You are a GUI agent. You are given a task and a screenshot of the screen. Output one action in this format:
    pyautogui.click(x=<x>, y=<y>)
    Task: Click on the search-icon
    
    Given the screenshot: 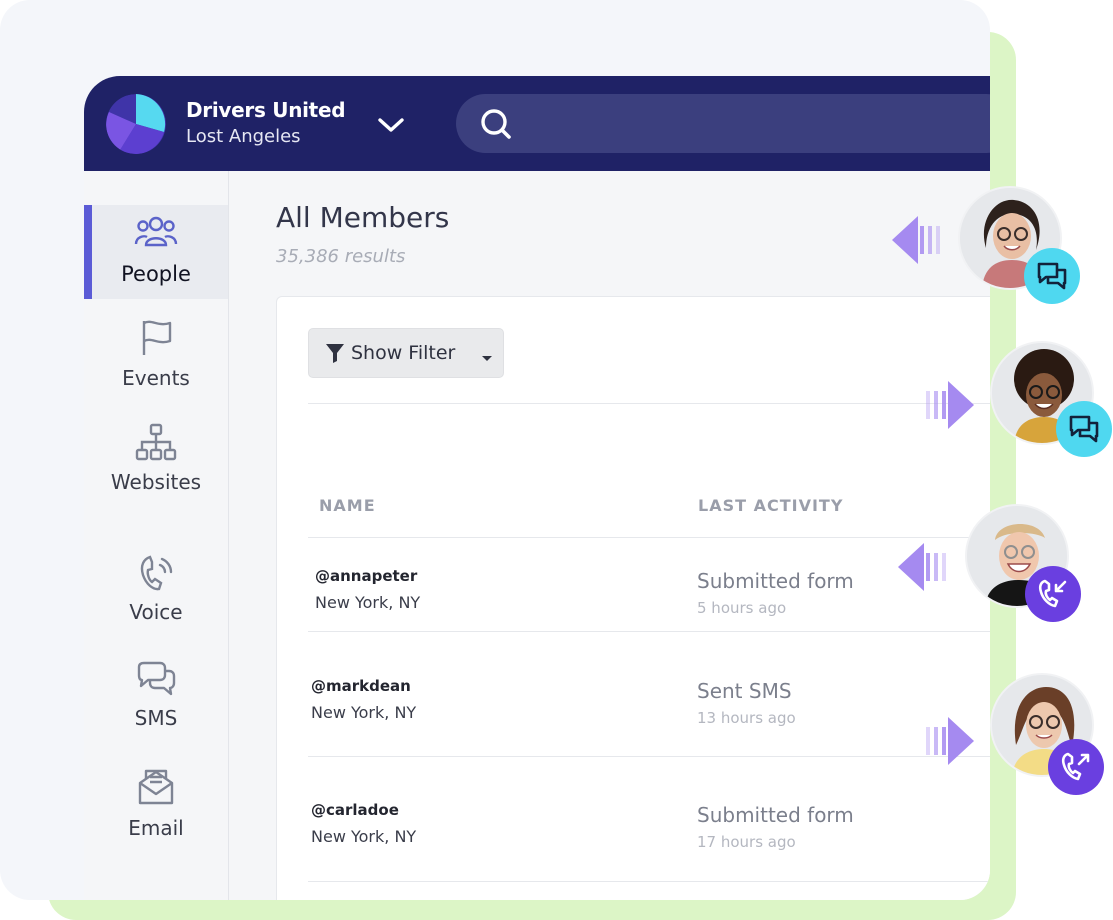 What is the action you would take?
    pyautogui.click(x=496, y=124)
    